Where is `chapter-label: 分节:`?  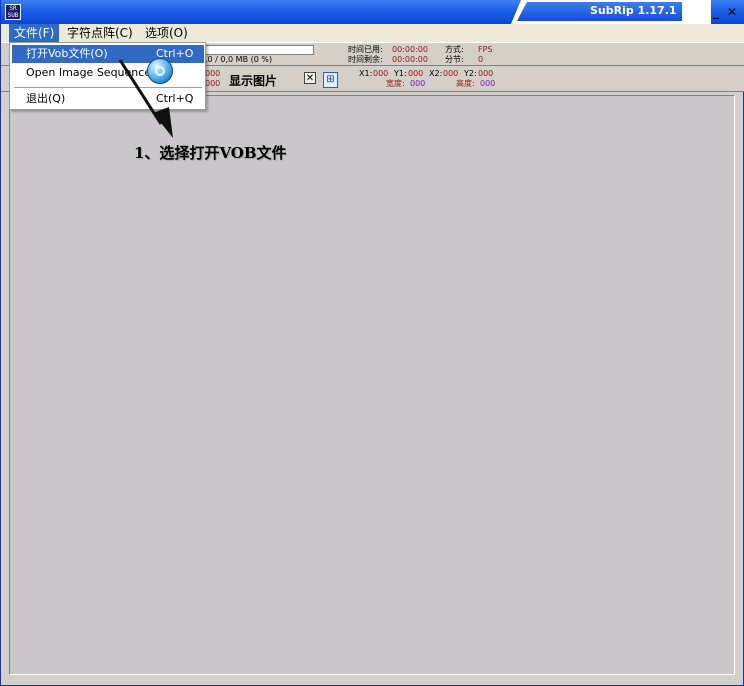
chapter-label: 分节: is located at coordinates (454, 59).